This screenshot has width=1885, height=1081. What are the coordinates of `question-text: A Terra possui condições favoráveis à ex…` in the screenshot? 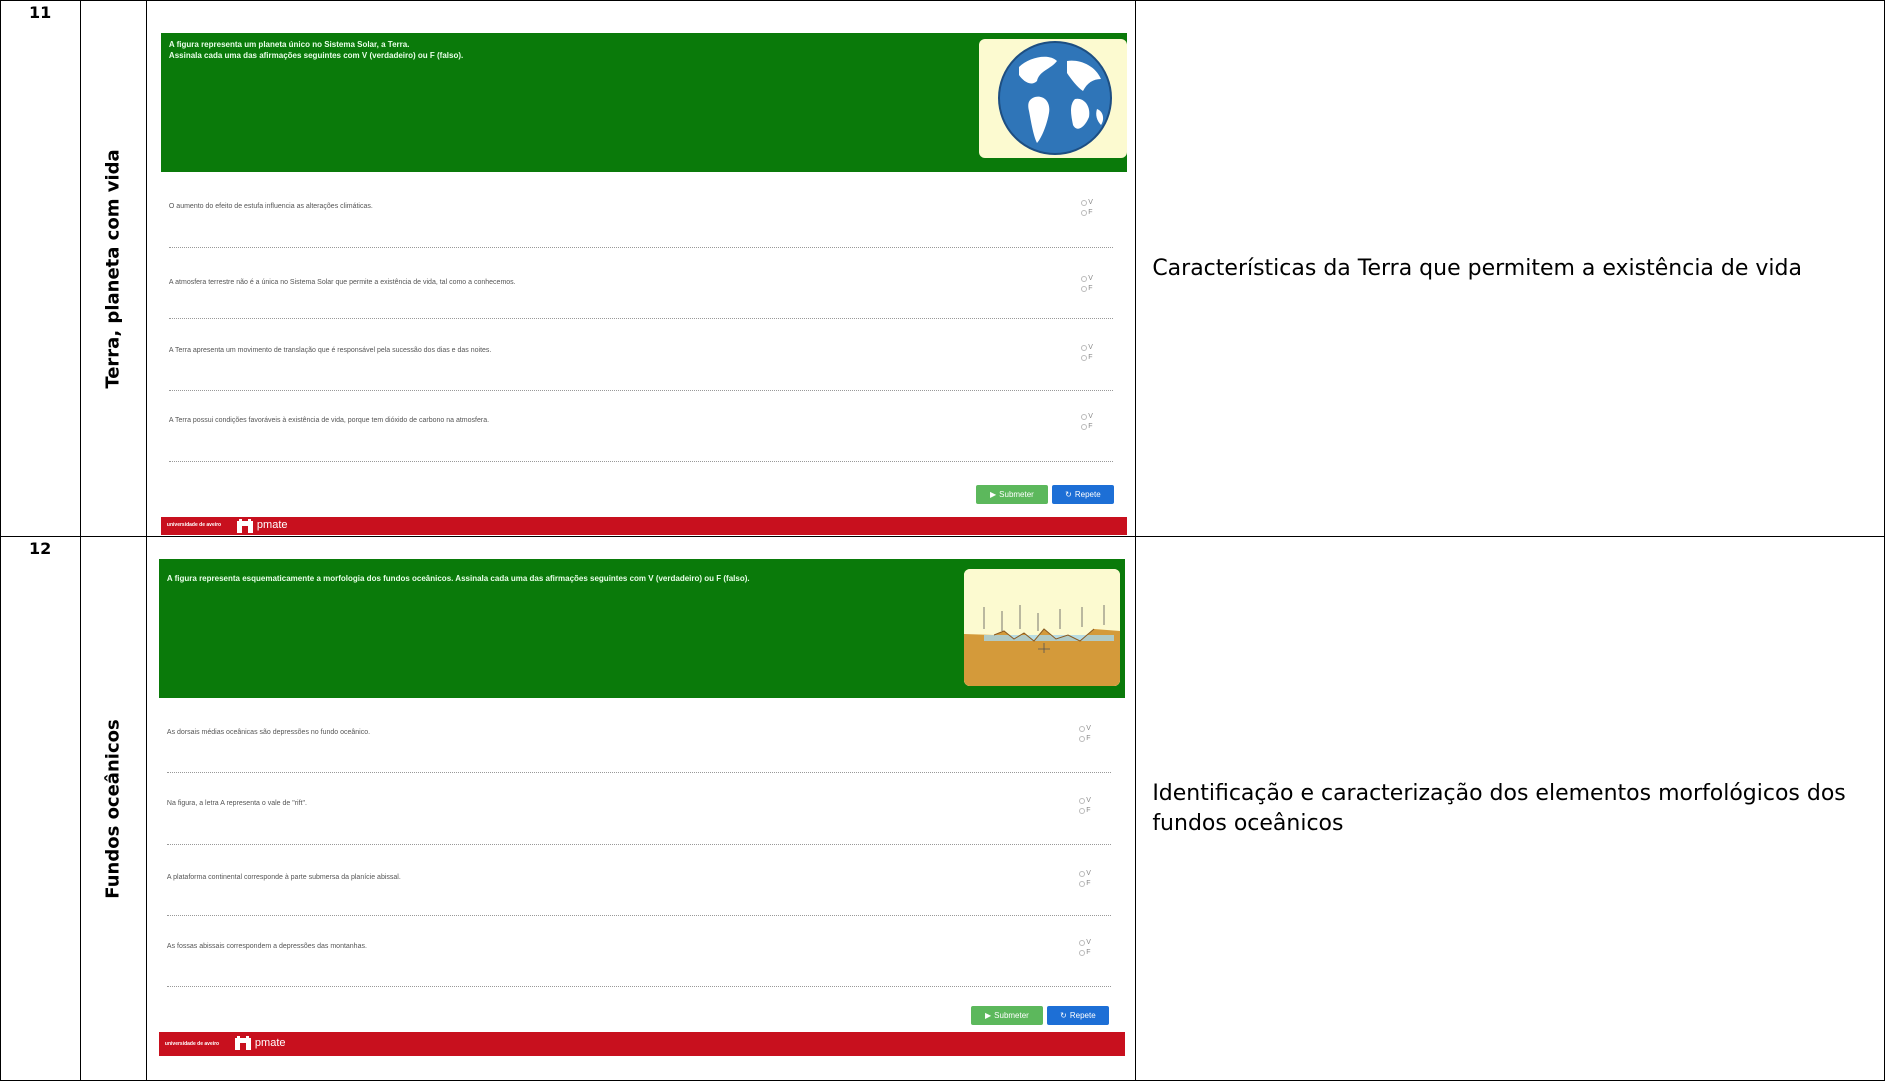 It's located at (329, 420).